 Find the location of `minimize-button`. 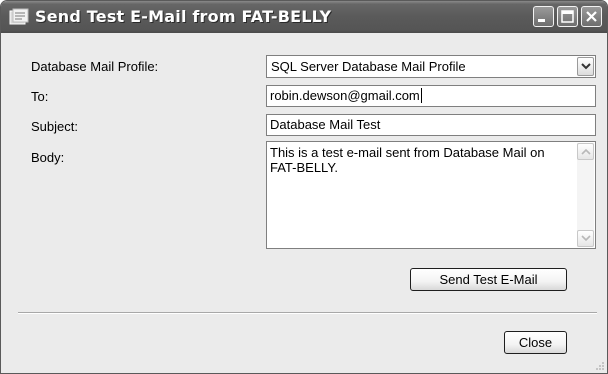

minimize-button is located at coordinates (543, 16).